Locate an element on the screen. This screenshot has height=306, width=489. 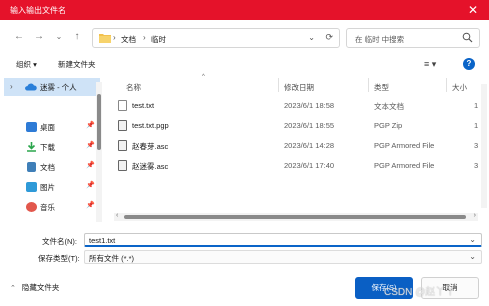
column-header-size: 大小 is located at coordinates (459, 87).